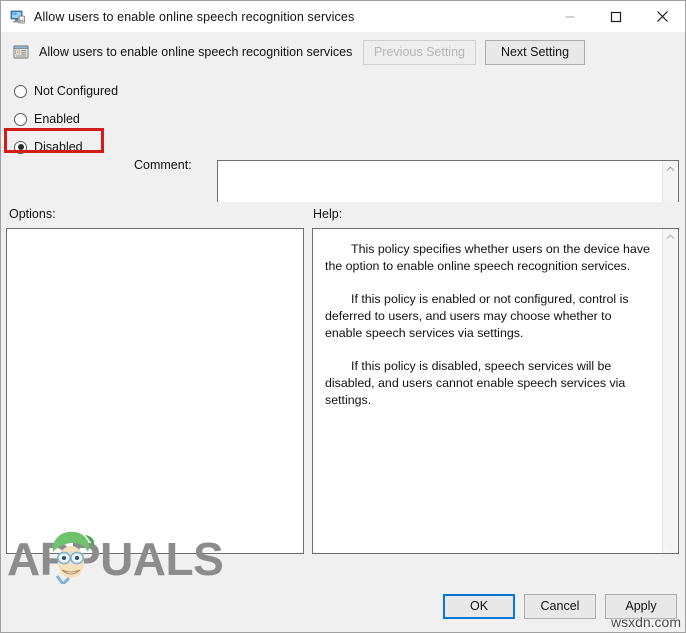 The image size is (686, 633). What do you see at coordinates (163, 165) in the screenshot?
I see `comment-label: Comment:` at bounding box center [163, 165].